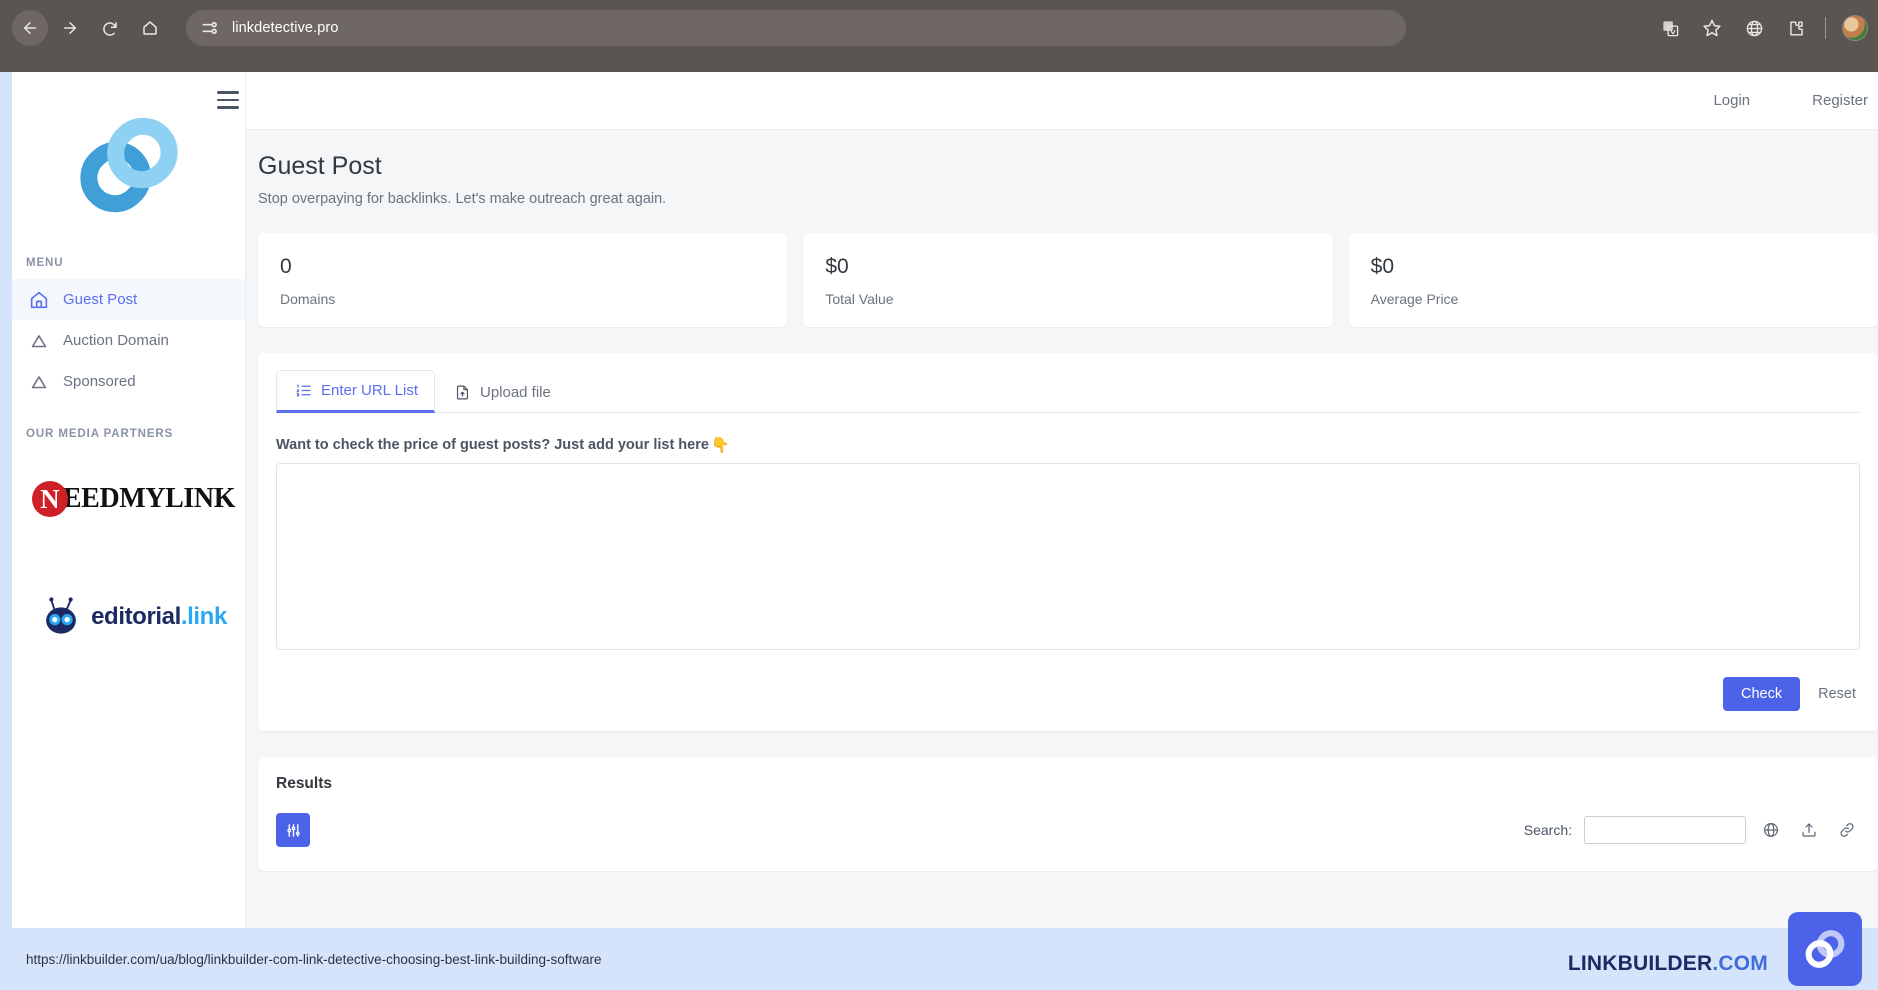  Describe the element at coordinates (1062, 101) in the screenshot. I see `topbar: Login Register` at that location.